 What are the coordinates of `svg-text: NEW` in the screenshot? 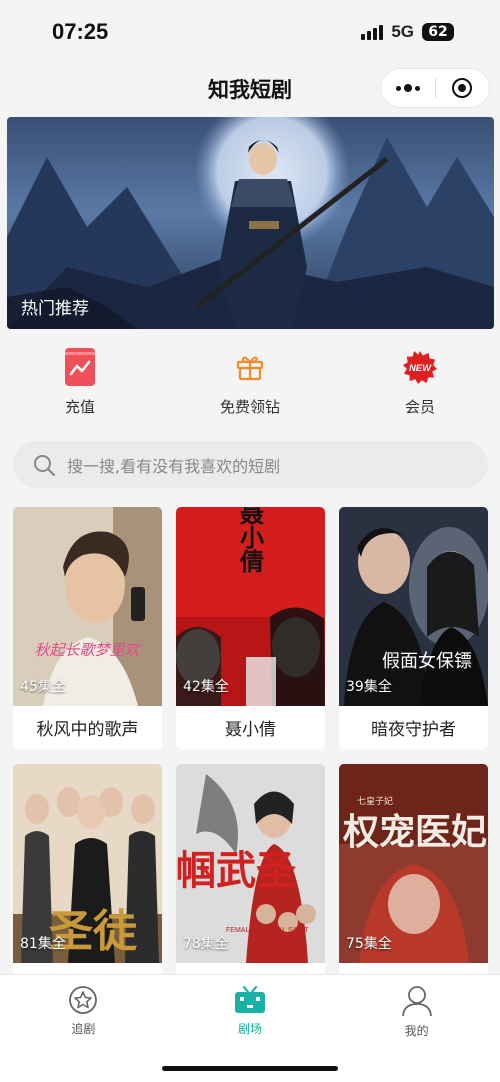 It's located at (420, 368).